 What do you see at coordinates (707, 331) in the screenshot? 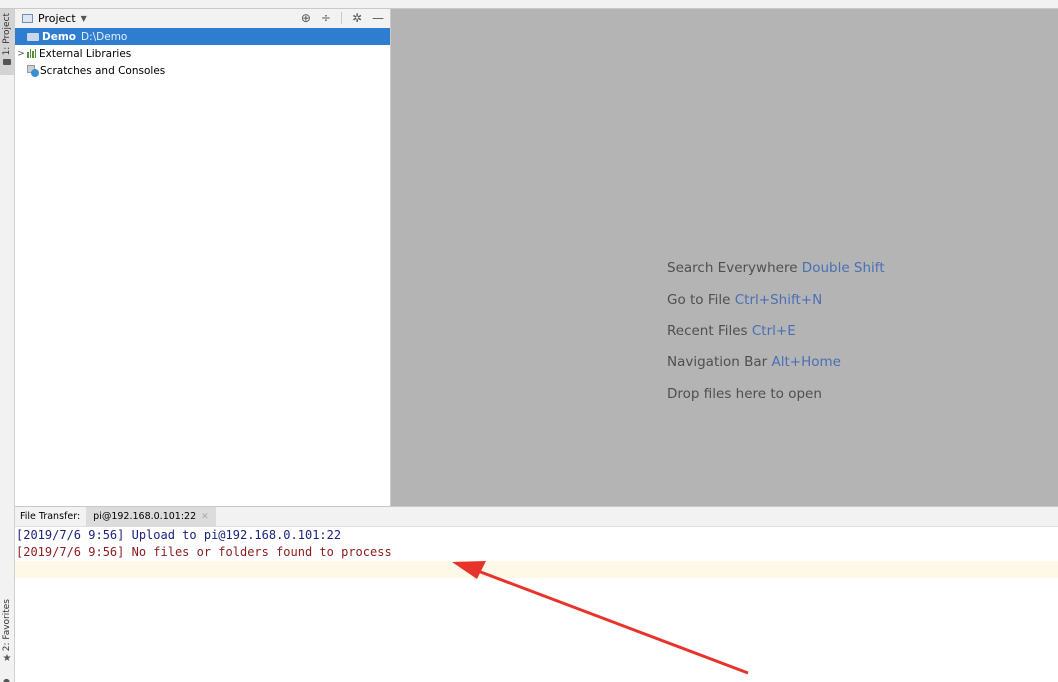
I see `hint-label: Recent Files` at bounding box center [707, 331].